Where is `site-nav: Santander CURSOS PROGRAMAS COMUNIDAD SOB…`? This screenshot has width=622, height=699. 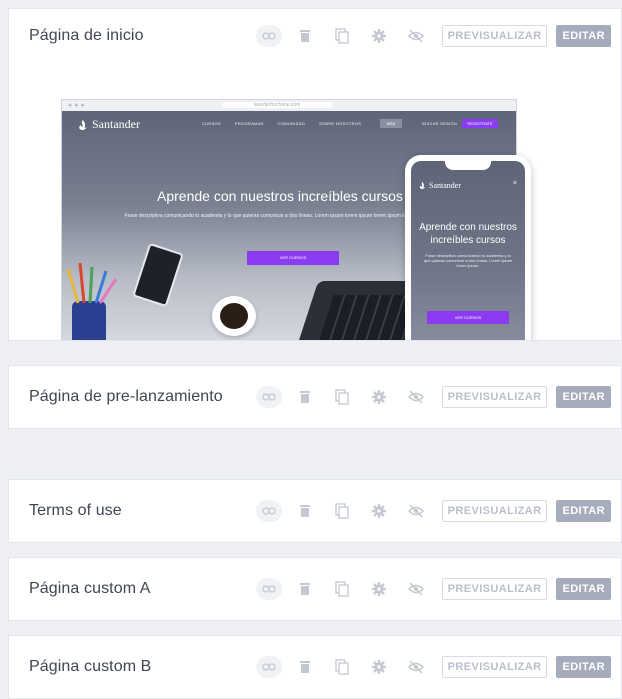 site-nav: Santander CURSOS PROGRAMAS COMUNIDAD SOB… is located at coordinates (289, 124).